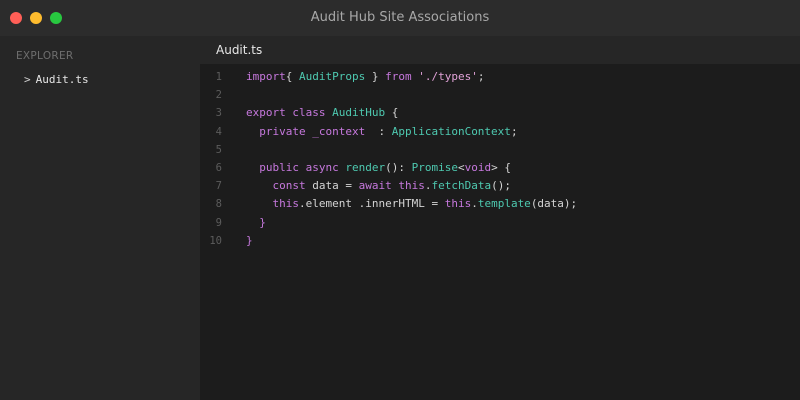 The height and width of the screenshot is (400, 800). I want to click on code-token: <, so click(461, 167).